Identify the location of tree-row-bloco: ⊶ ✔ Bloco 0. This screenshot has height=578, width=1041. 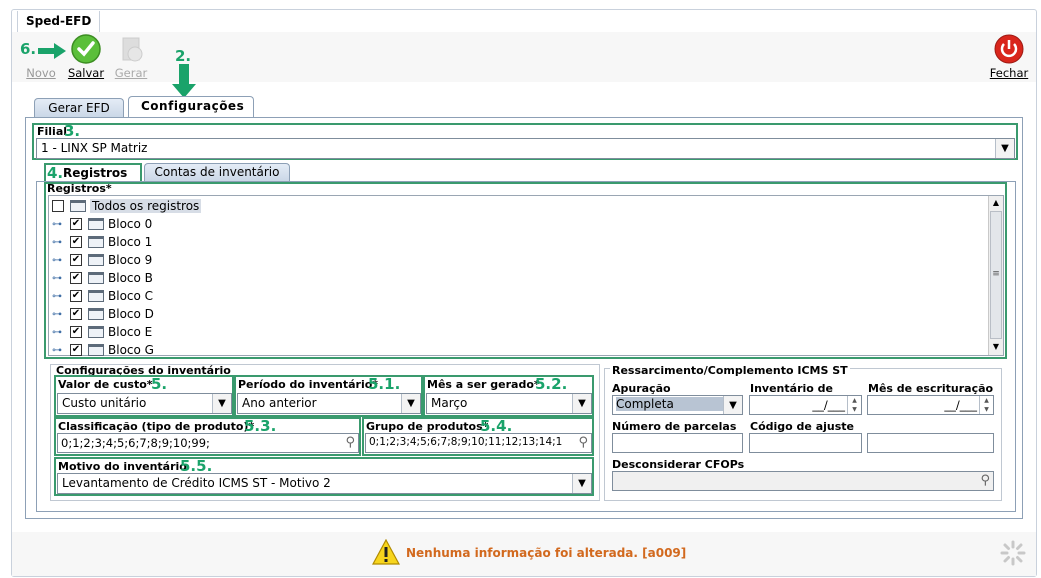
(517, 224).